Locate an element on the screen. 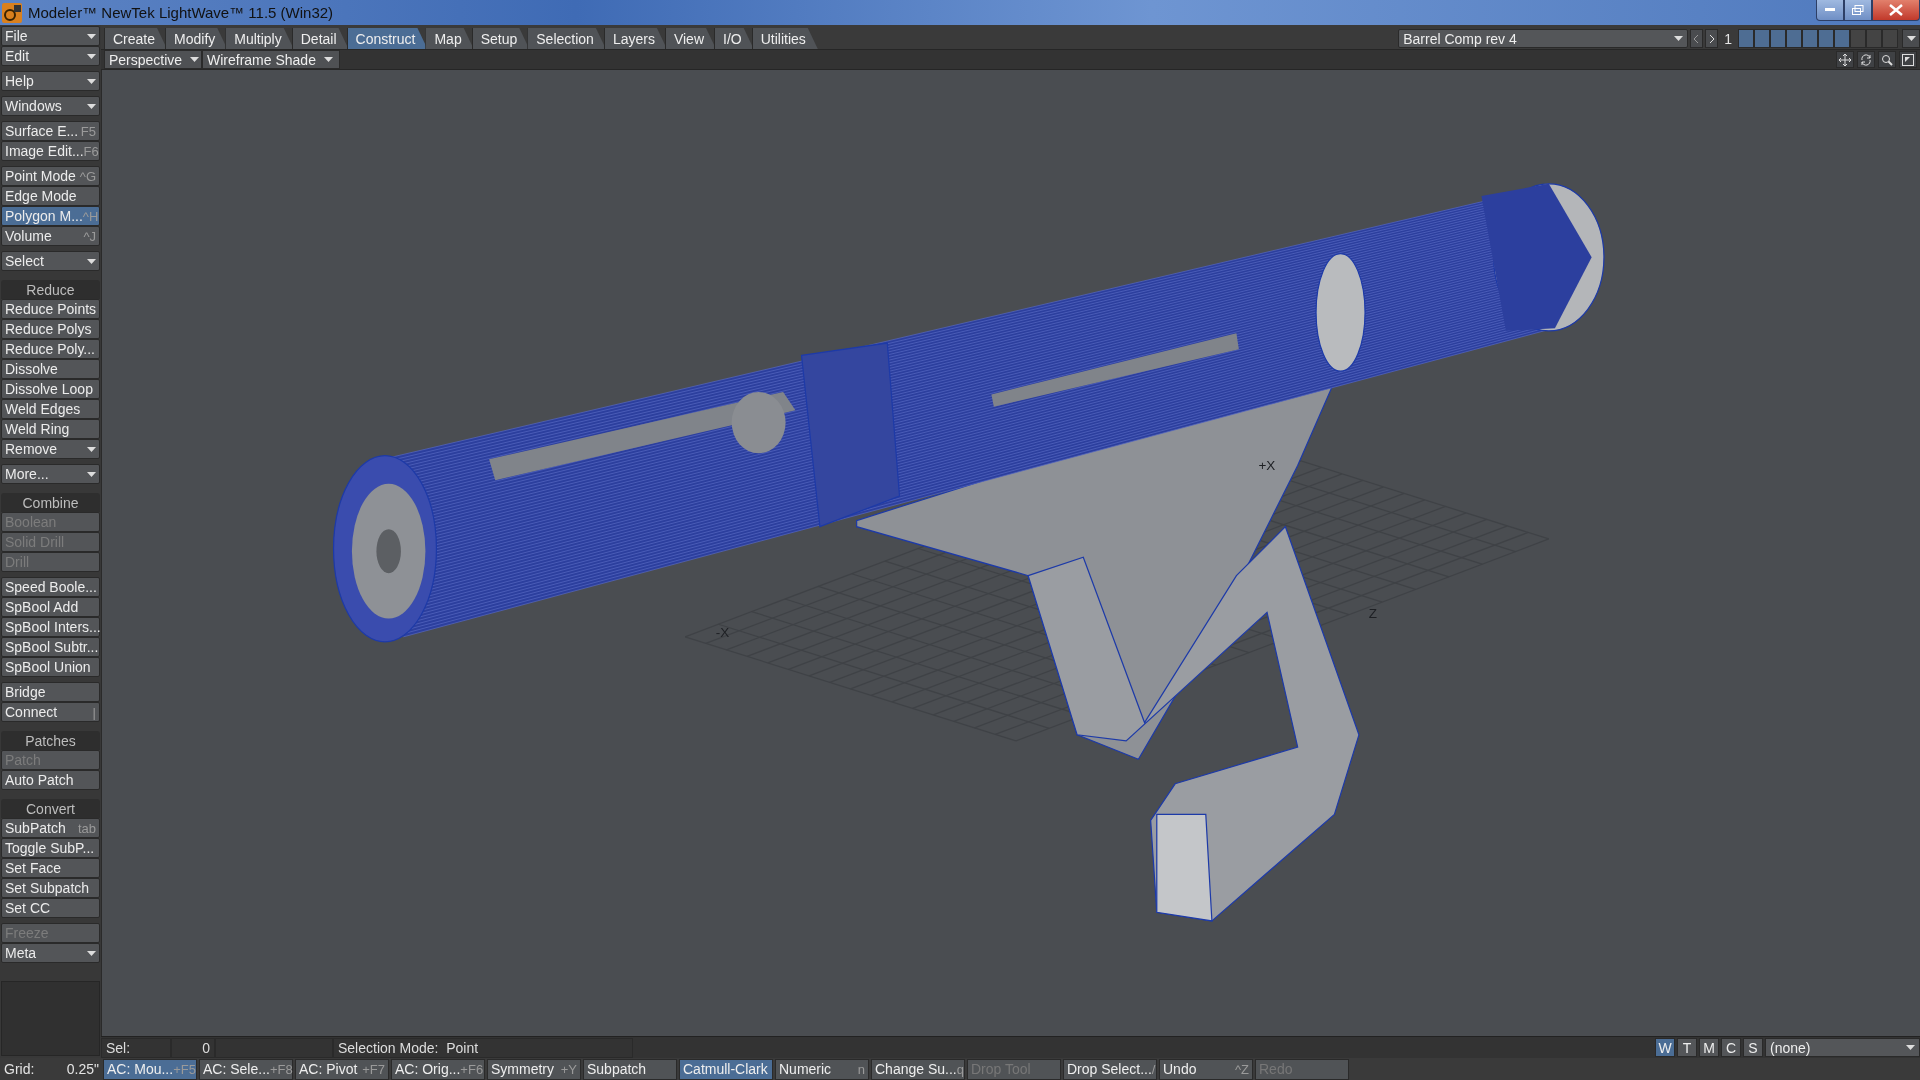  menu-tab: Modify is located at coordinates (196, 38).